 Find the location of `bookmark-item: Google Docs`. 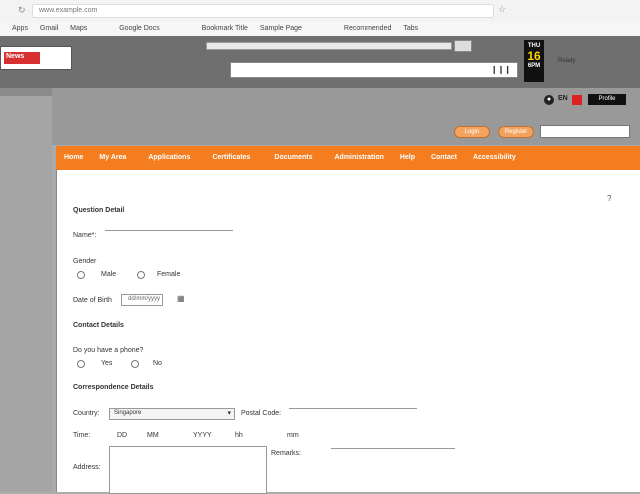

bookmark-item: Google Docs is located at coordinates (139, 29).